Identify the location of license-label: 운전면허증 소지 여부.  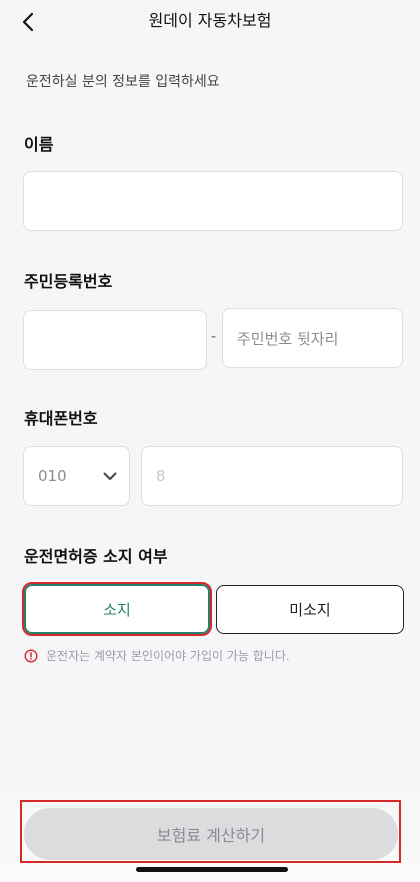
(96, 556).